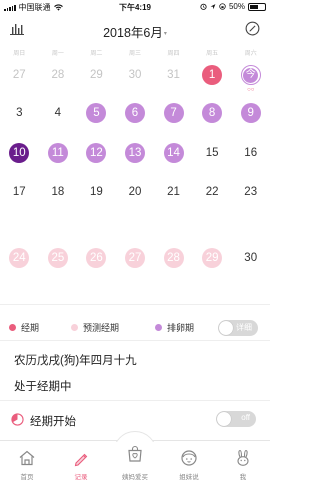  What do you see at coordinates (30, 328) in the screenshot?
I see `legend-period-label: 经期` at bounding box center [30, 328].